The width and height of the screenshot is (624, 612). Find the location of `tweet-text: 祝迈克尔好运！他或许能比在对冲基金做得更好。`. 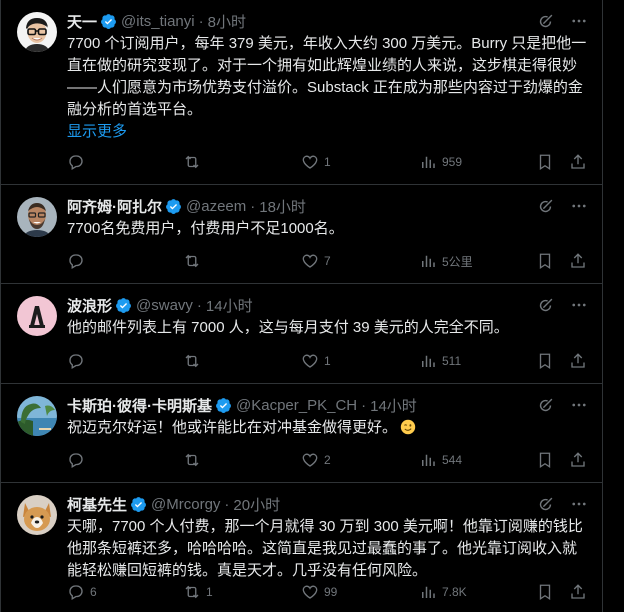

tweet-text: 祝迈克尔好运！他或许能比在对冲基金做得更好。 is located at coordinates (232, 427).